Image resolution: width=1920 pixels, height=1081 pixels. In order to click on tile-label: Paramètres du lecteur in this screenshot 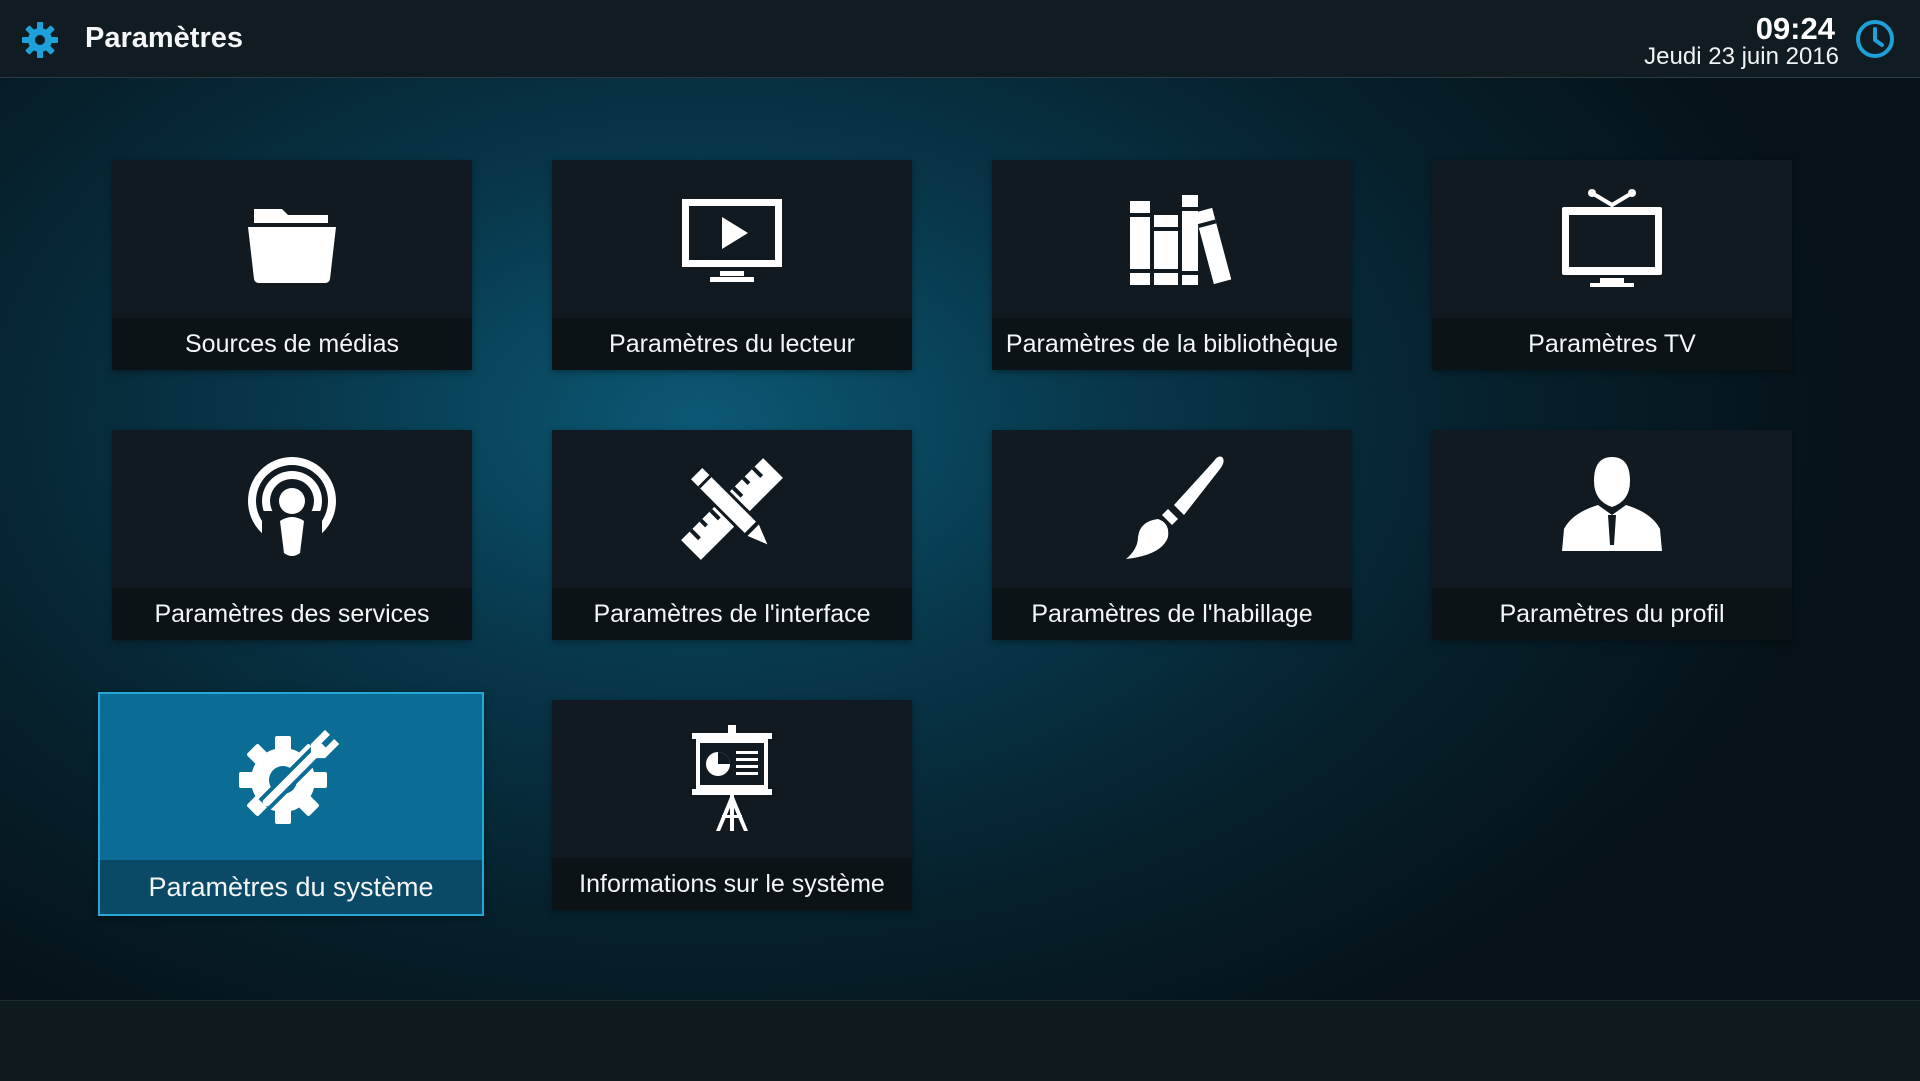, I will do `click(732, 343)`.